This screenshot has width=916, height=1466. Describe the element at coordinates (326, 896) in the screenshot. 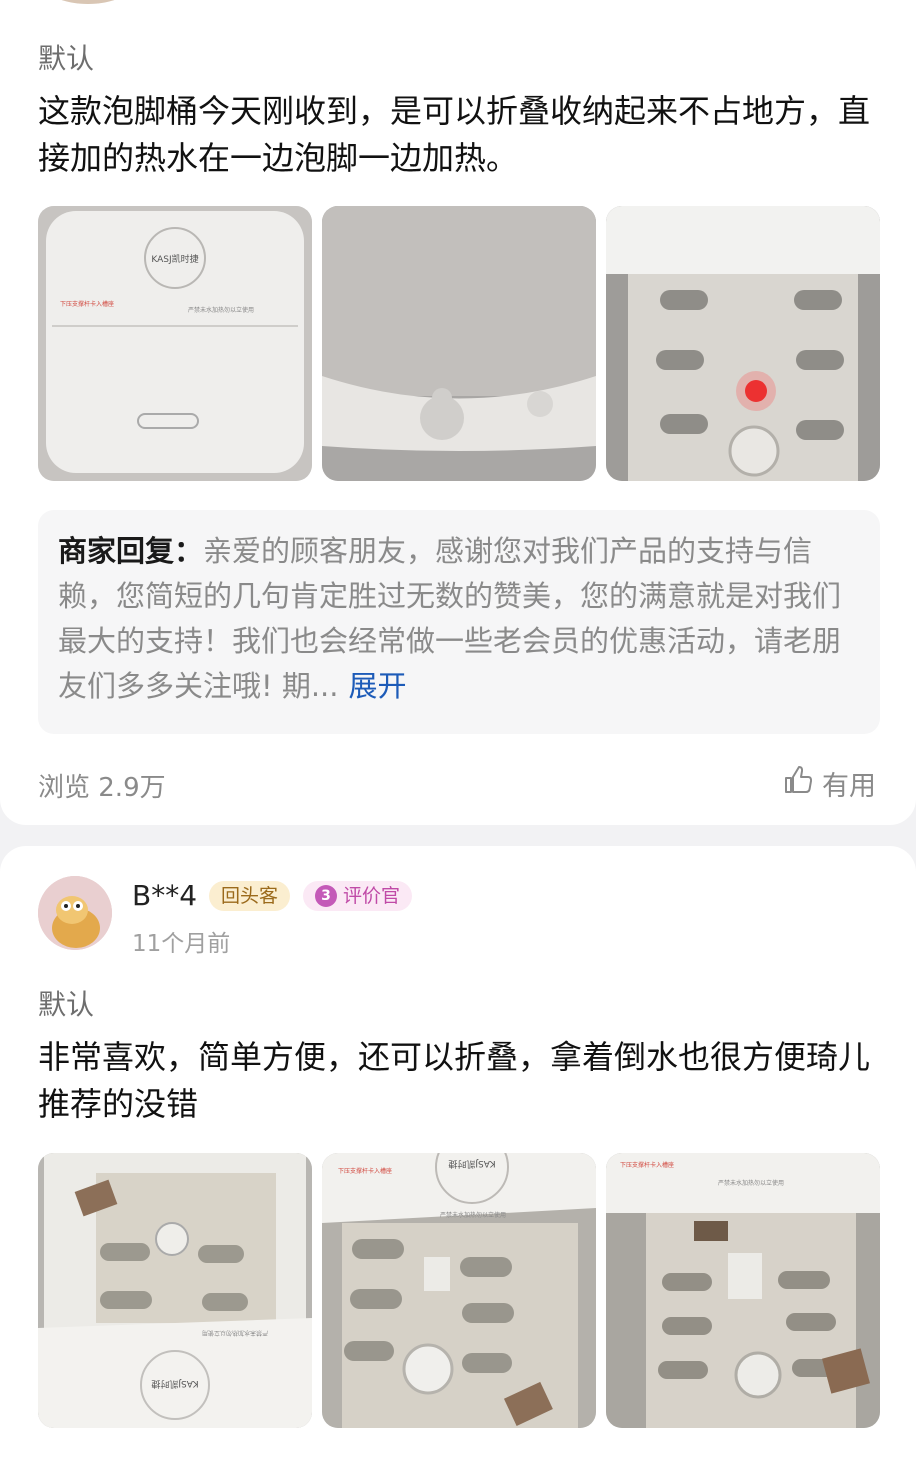

I see `reviewer-level-icon: 3` at that location.